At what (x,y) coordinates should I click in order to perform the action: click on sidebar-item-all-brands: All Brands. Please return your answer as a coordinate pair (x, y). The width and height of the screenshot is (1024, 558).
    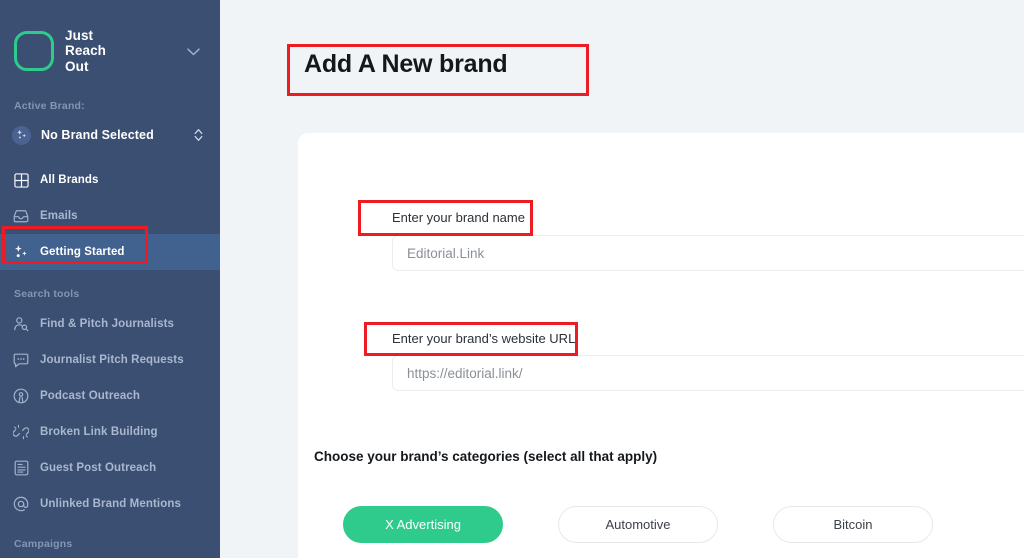
    Looking at the image, I should click on (110, 180).